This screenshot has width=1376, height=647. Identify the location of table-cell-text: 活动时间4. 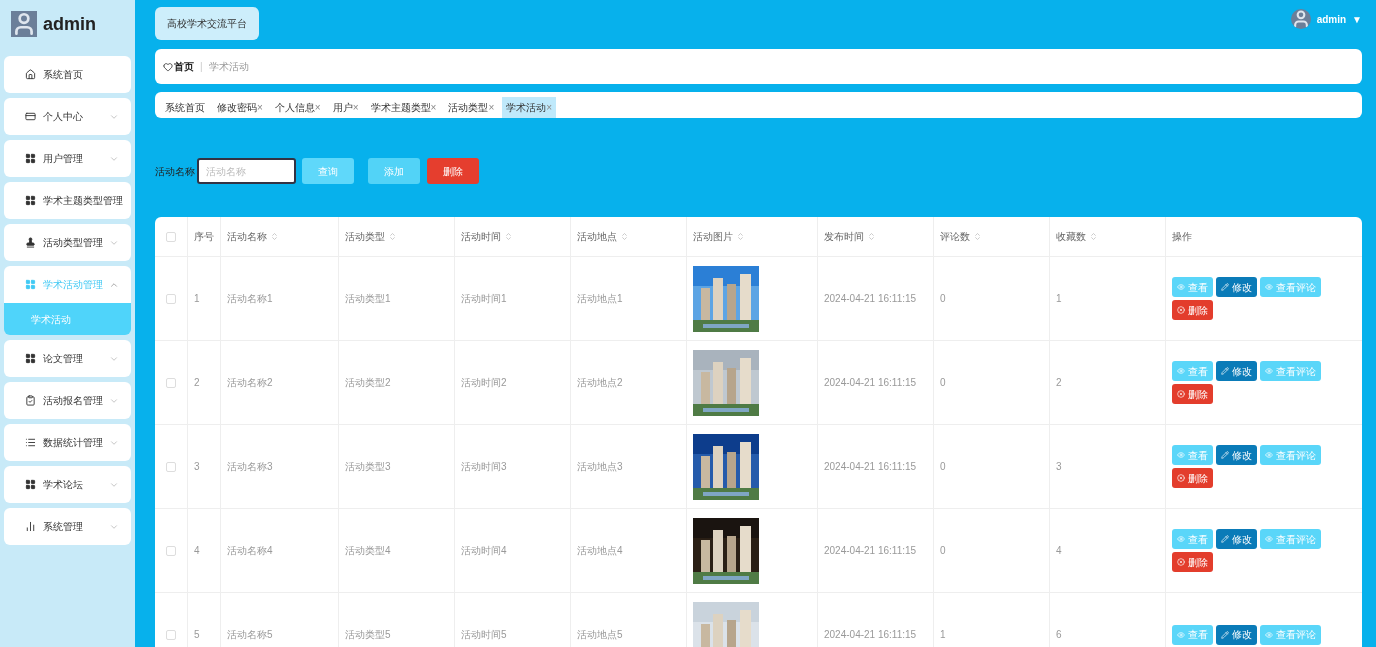
(484, 551).